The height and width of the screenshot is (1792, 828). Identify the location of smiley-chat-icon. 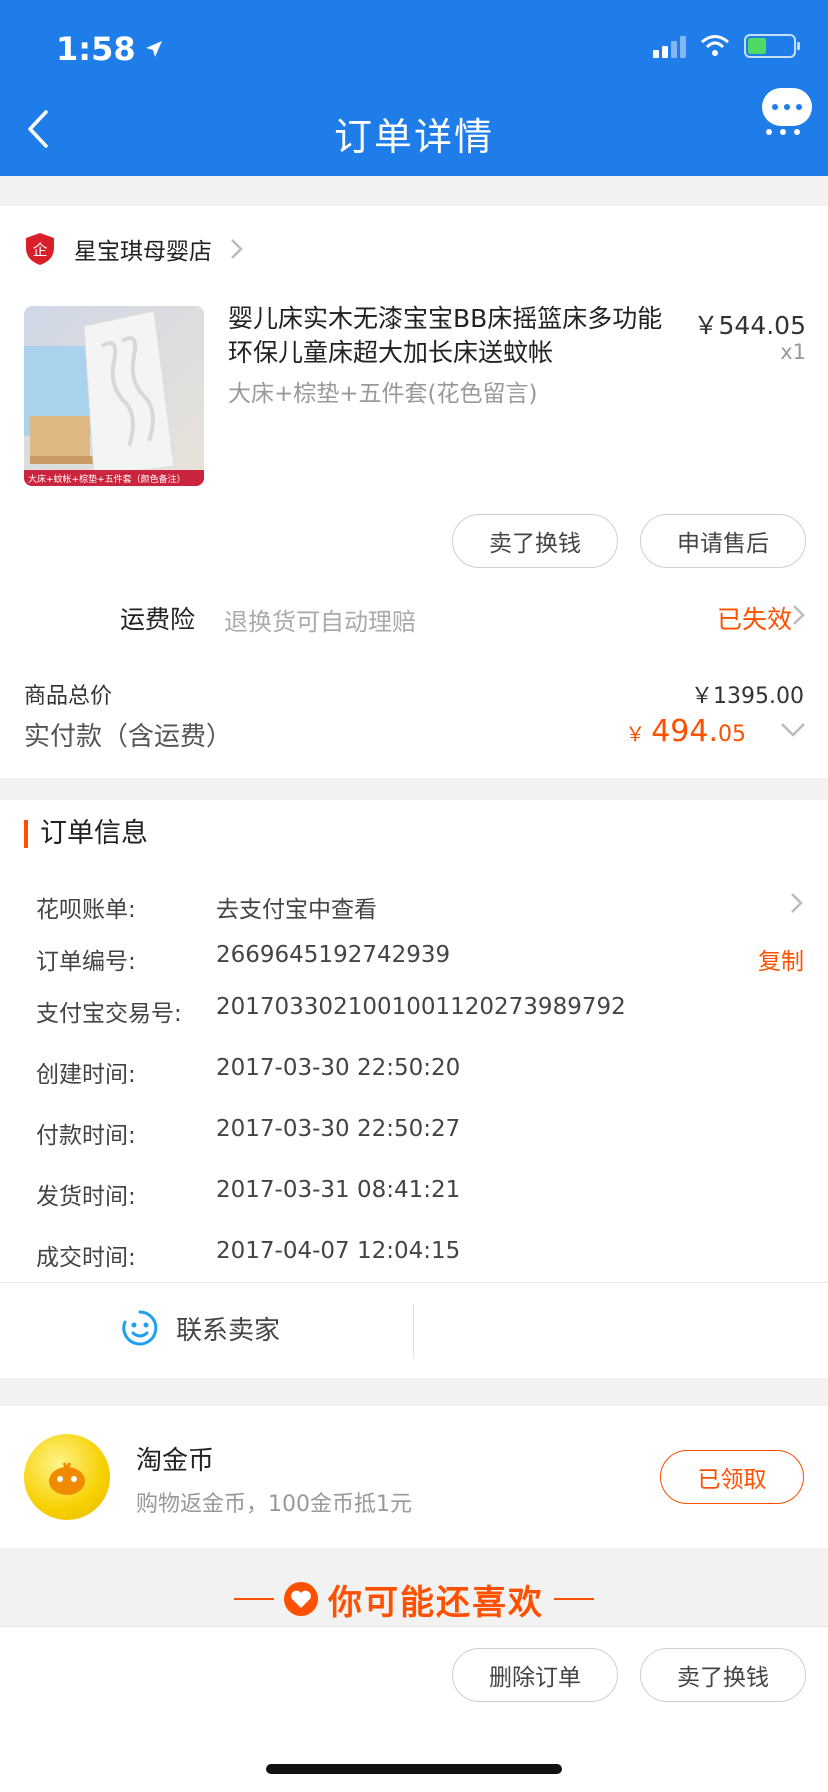
(140, 1328).